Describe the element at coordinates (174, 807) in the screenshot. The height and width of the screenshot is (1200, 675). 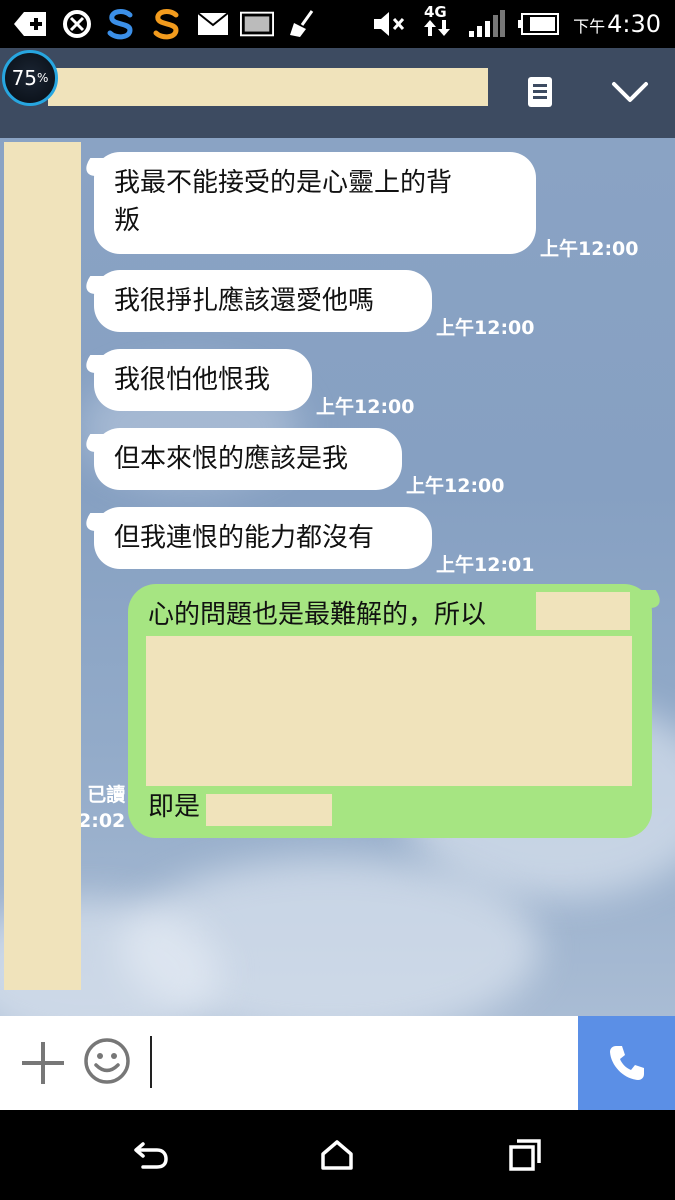
I see `message-text: 即是` at that location.